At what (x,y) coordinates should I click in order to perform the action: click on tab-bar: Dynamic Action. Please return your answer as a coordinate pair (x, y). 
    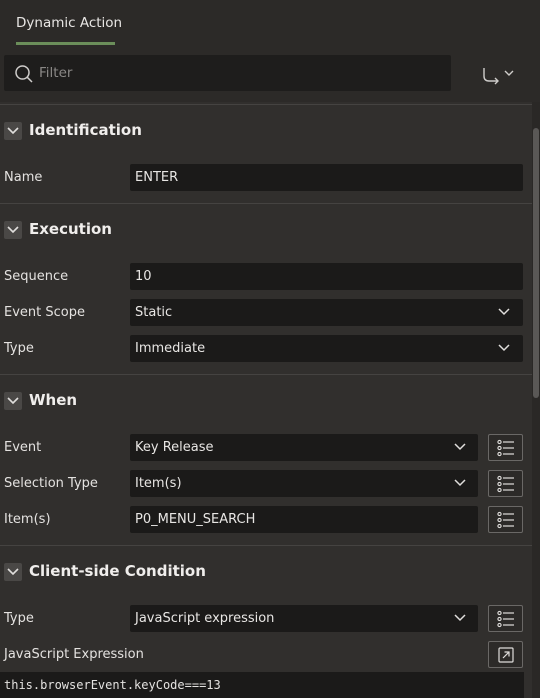
    Looking at the image, I should click on (270, 23).